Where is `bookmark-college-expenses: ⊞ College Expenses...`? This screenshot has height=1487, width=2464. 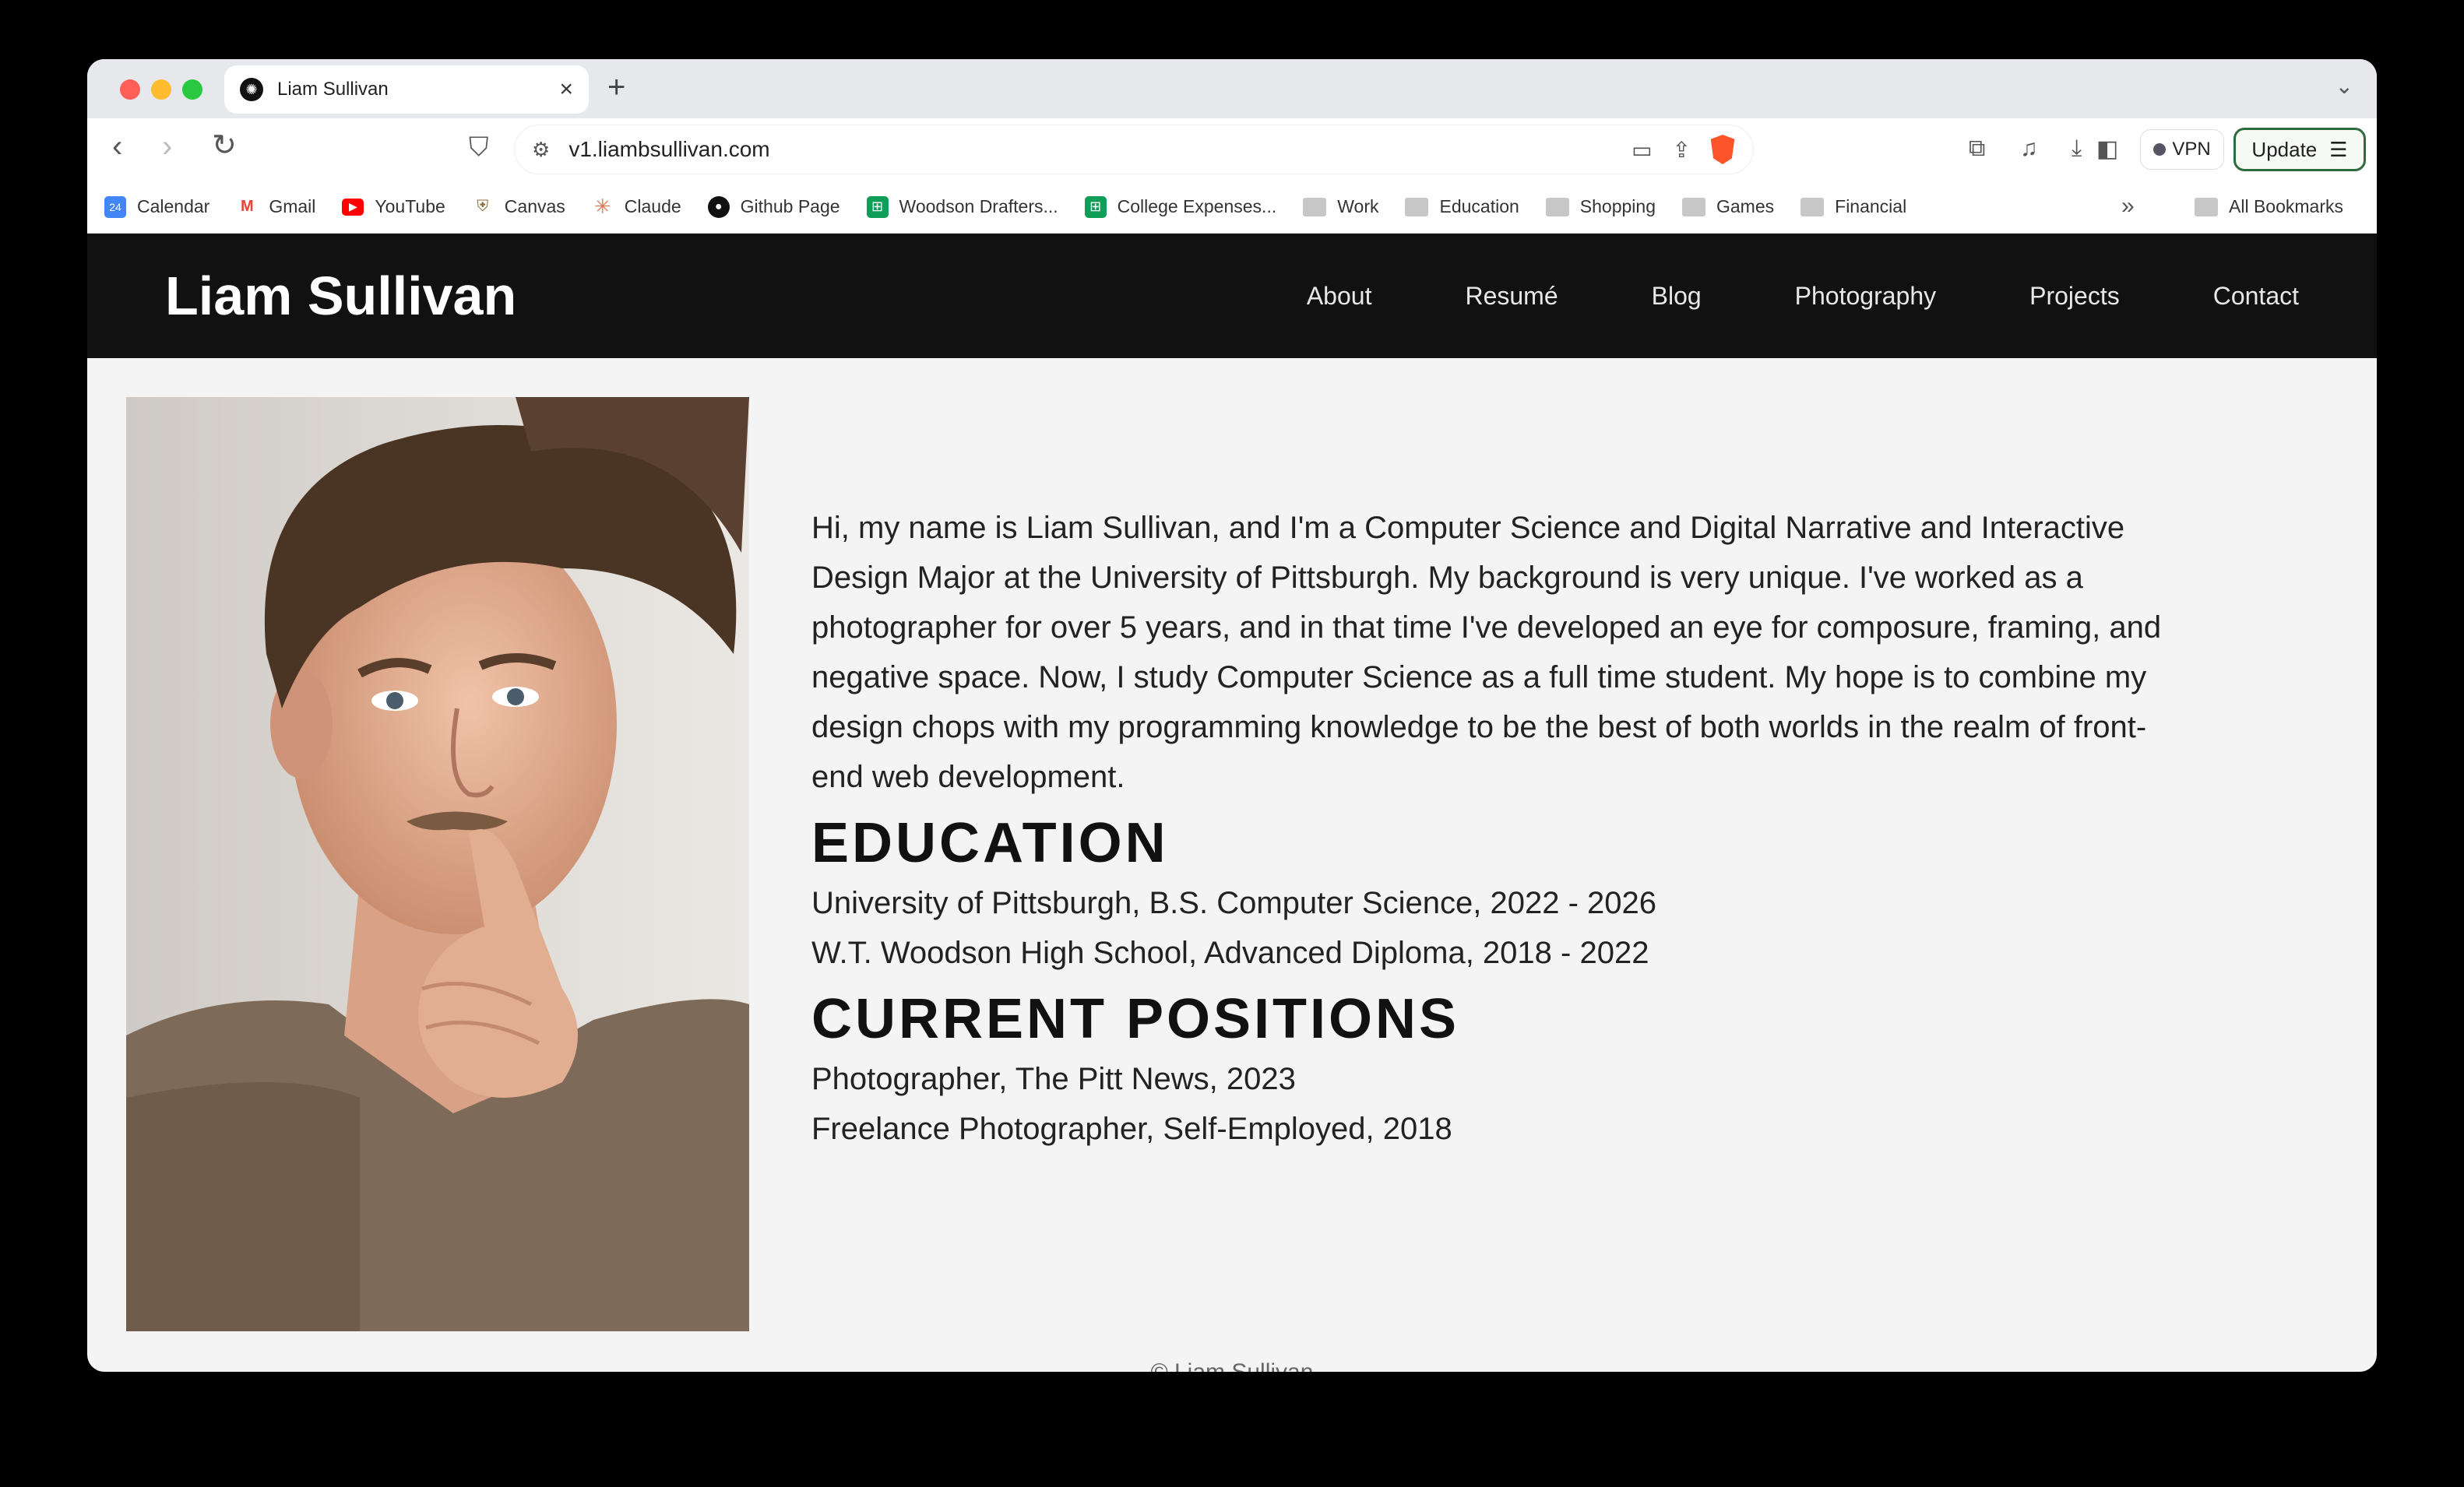 bookmark-college-expenses: ⊞ College Expenses... is located at coordinates (1180, 206).